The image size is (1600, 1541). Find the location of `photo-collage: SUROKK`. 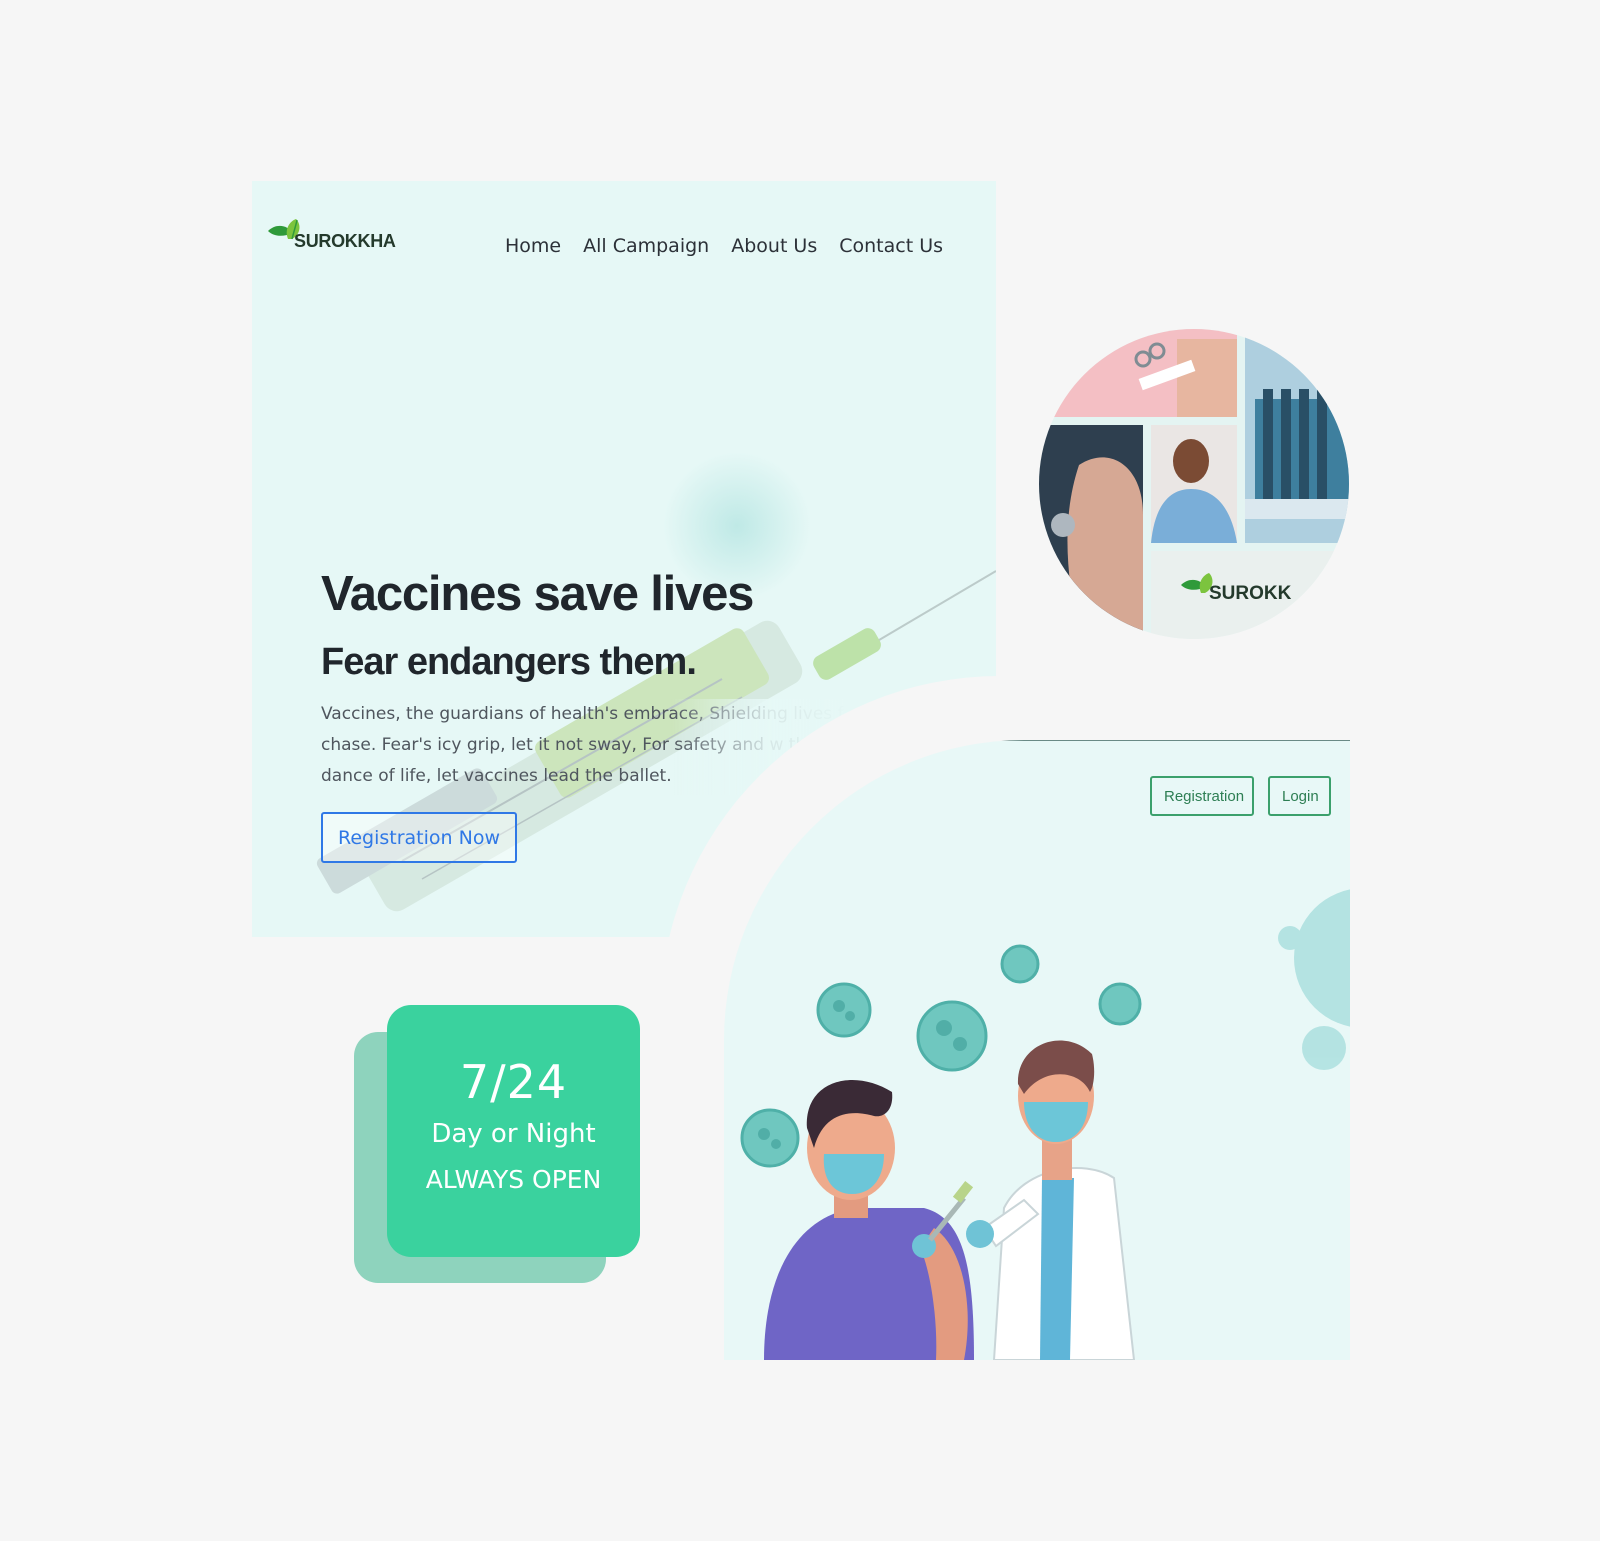

photo-collage: SUROKK is located at coordinates (1194, 484).